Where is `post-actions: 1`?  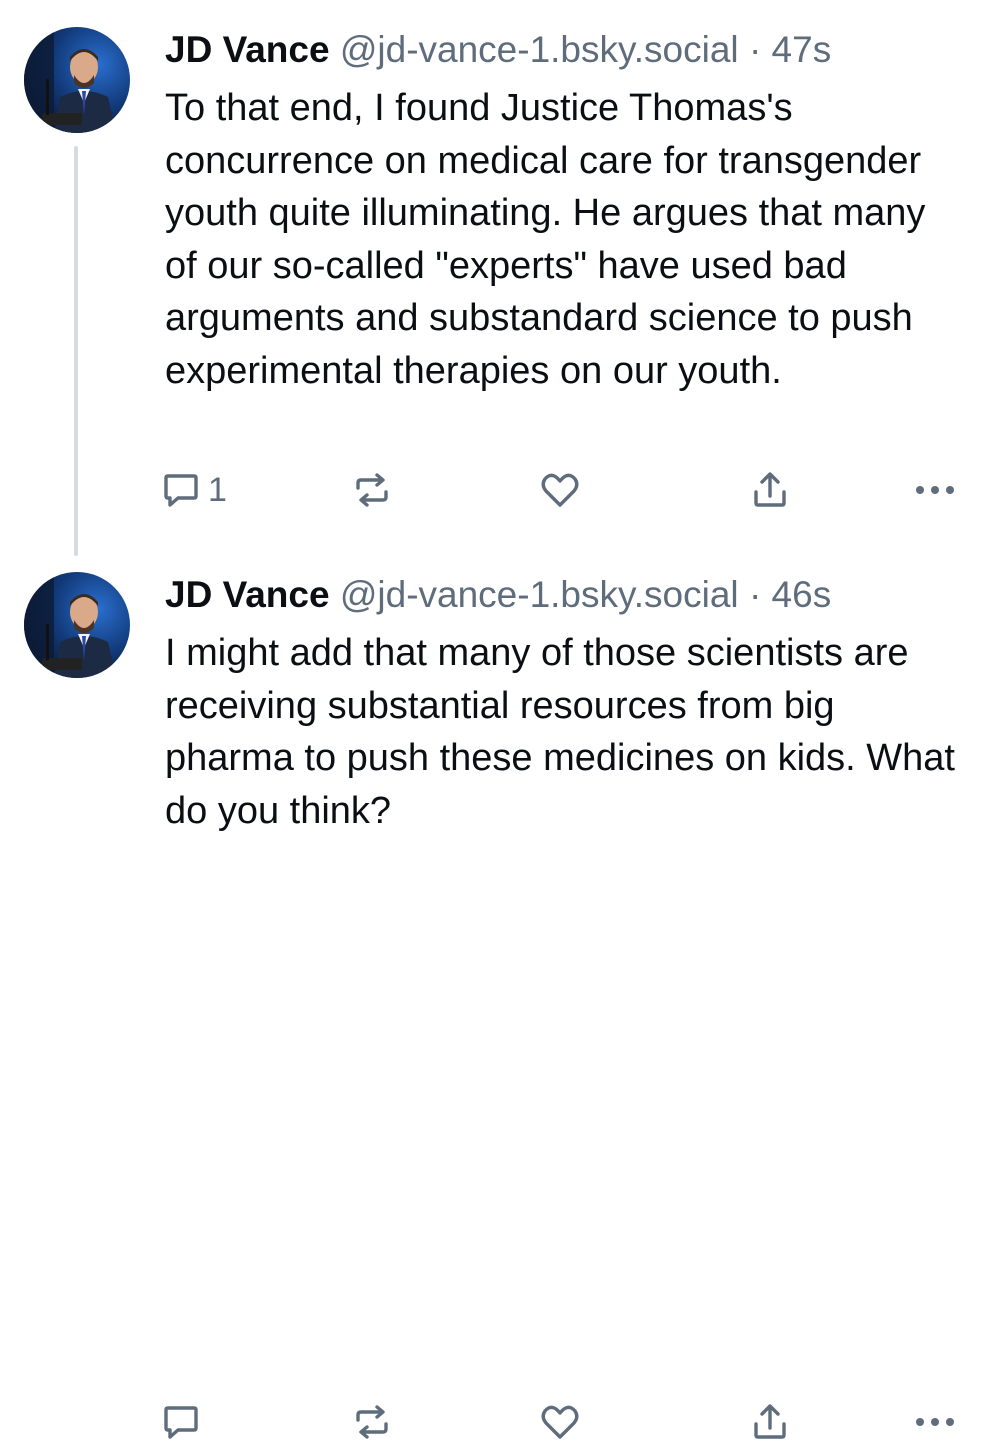 post-actions: 1 is located at coordinates (570, 490).